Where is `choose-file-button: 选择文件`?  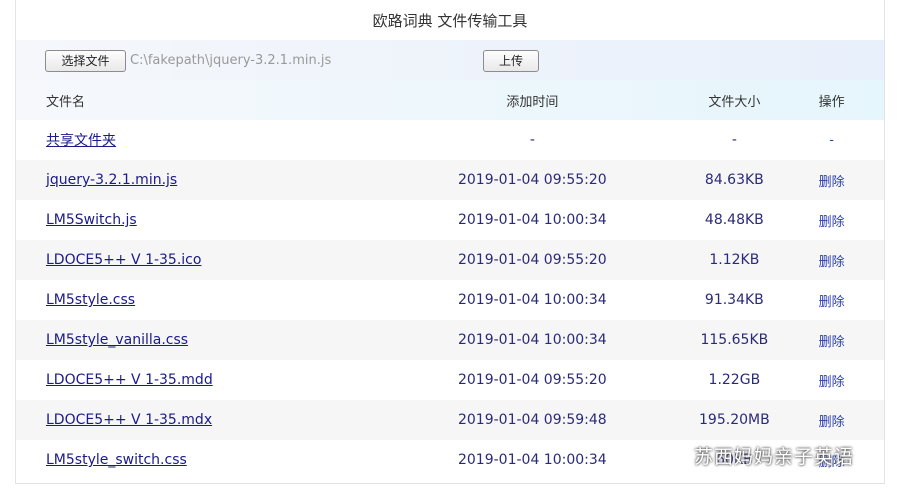
choose-file-button: 选择文件 is located at coordinates (85, 61).